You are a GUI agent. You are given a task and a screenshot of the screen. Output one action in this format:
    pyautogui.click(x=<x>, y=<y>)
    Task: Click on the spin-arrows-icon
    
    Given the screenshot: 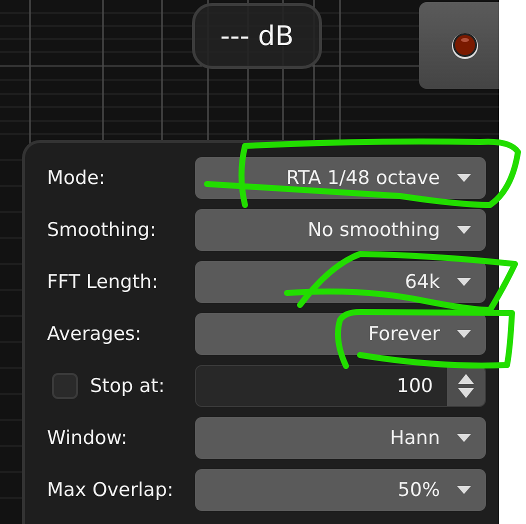 What is the action you would take?
    pyautogui.click(x=466, y=386)
    